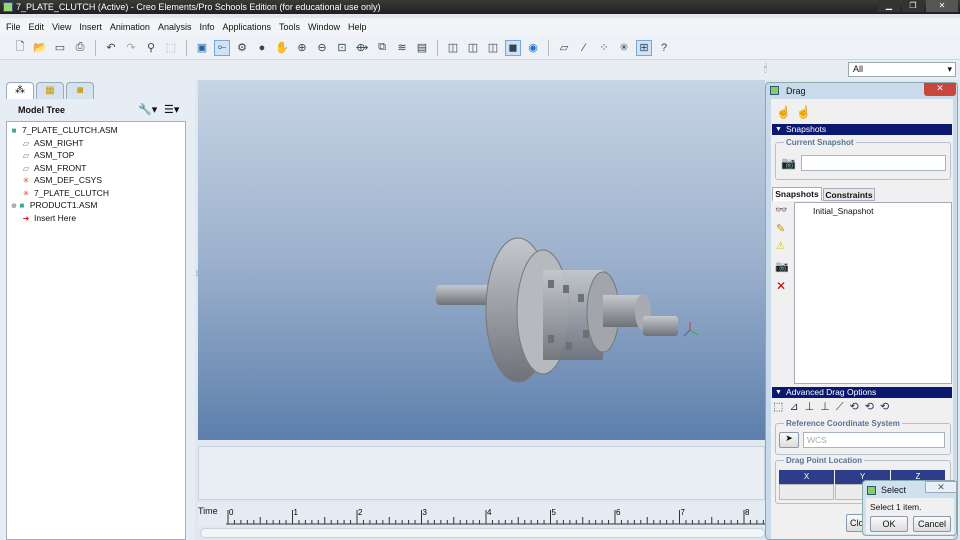 The width and height of the screenshot is (960, 540). I want to click on datum-points-icon: ⁘, so click(604, 48).